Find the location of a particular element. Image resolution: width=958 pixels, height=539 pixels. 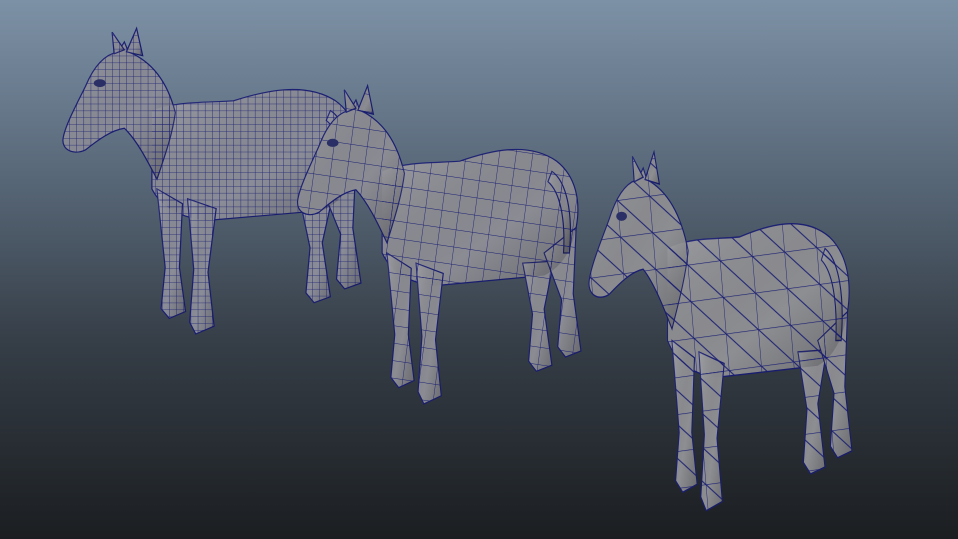

horse-medium-poly-eye is located at coordinates (332, 142).